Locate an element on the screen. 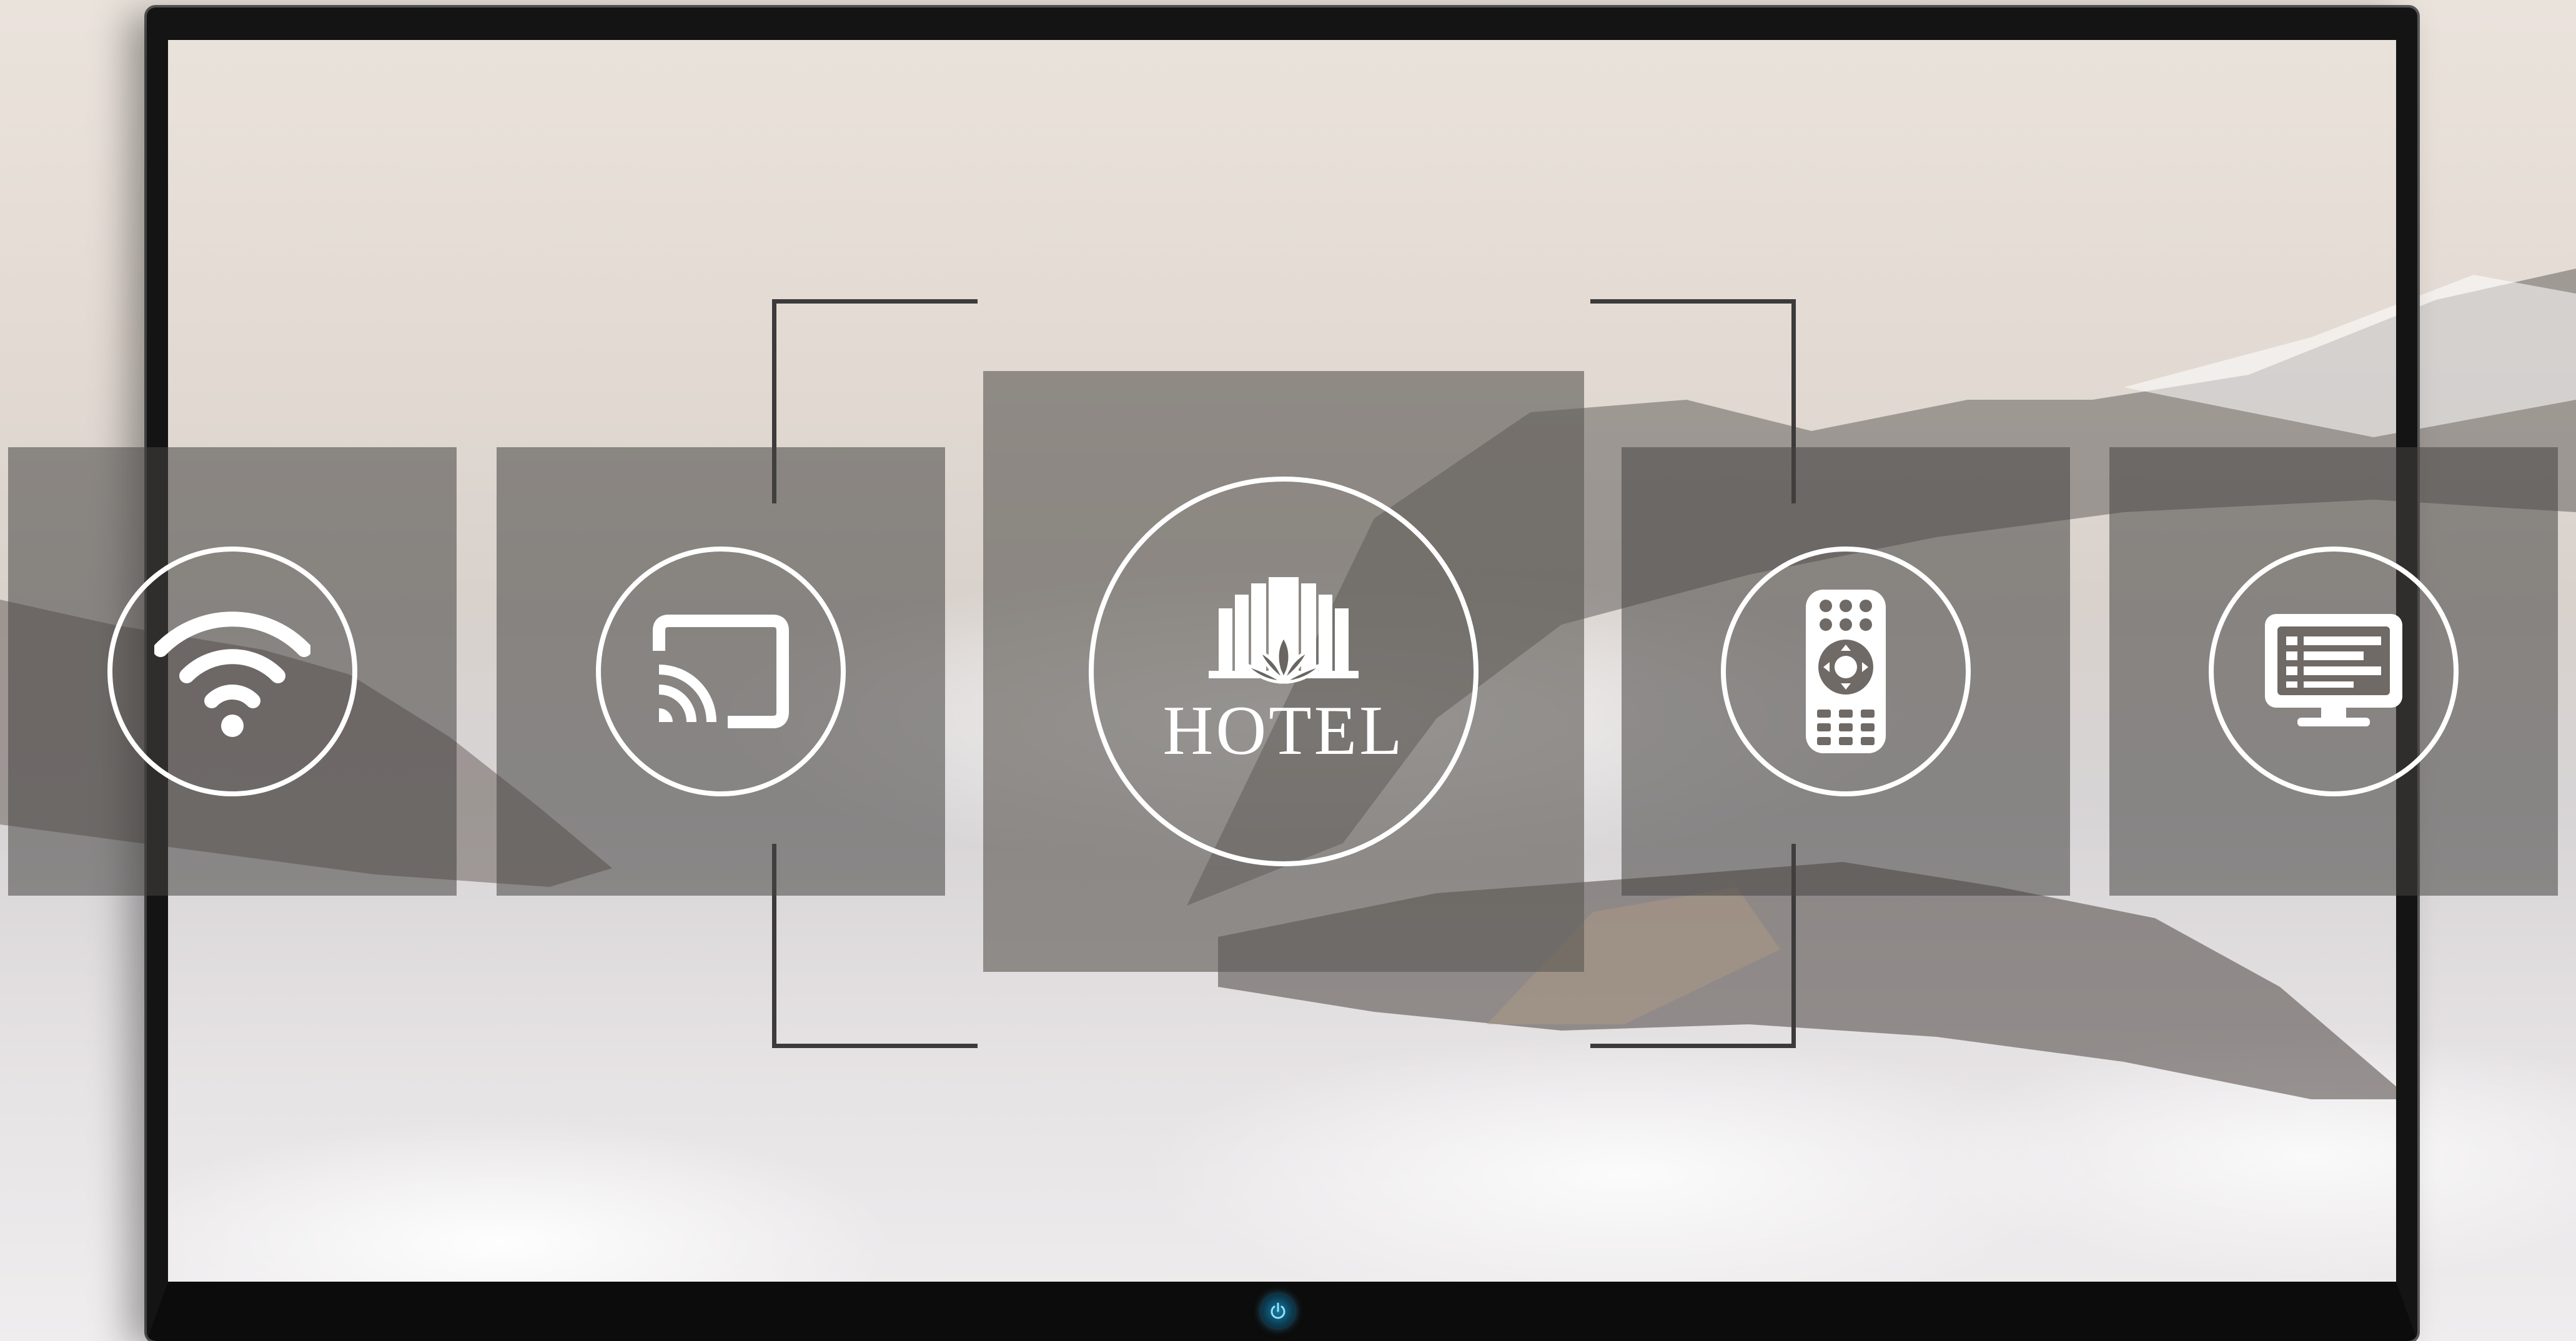 Image resolution: width=2576 pixels, height=1341 pixels. power-icon is located at coordinates (1278, 1310).